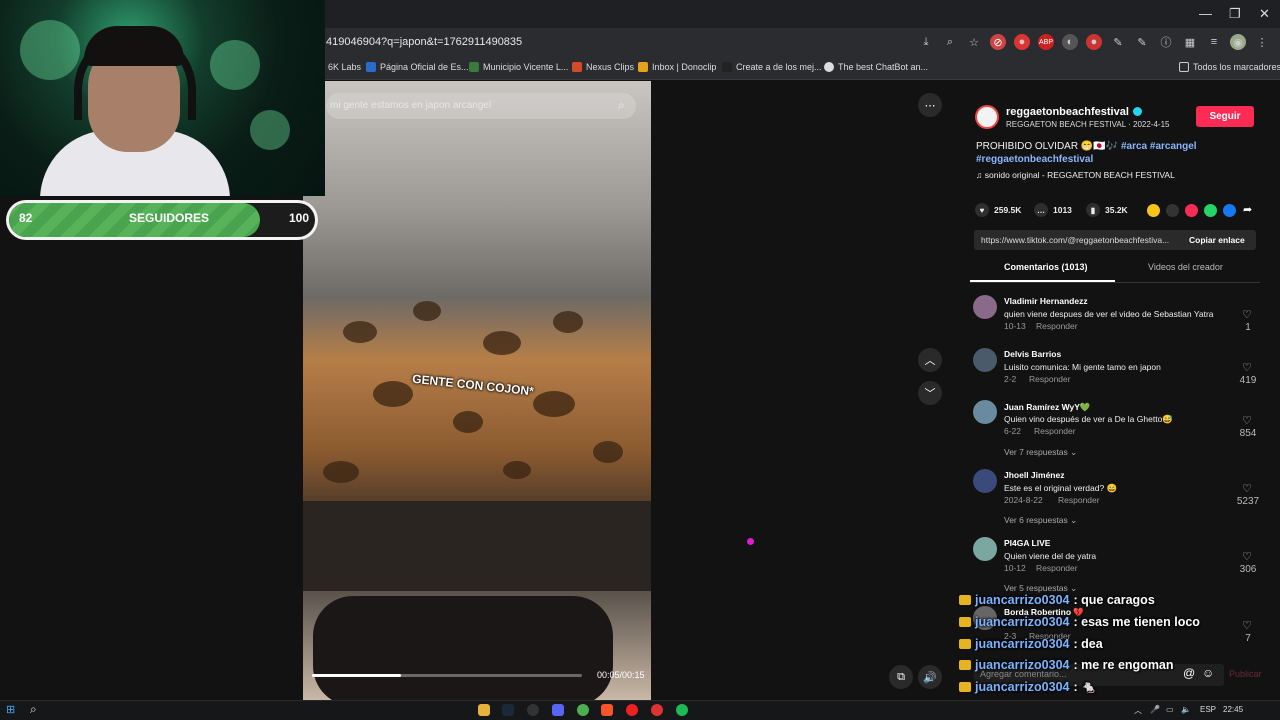  What do you see at coordinates (1040, 520) in the screenshot?
I see `view-replies-button: Ver 6 respuestas ⌄` at bounding box center [1040, 520].